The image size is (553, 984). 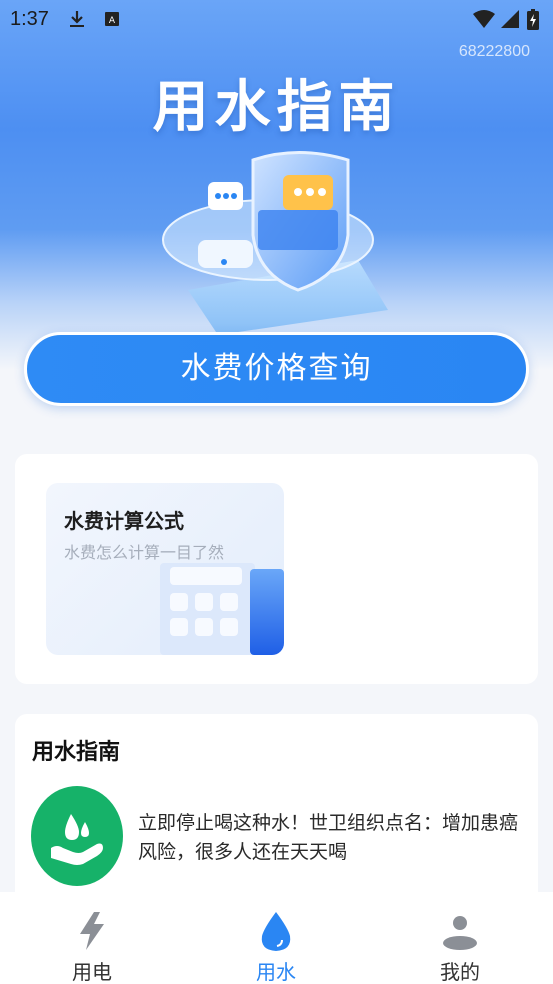 I want to click on svg-text: A, so click(x=112, y=21).